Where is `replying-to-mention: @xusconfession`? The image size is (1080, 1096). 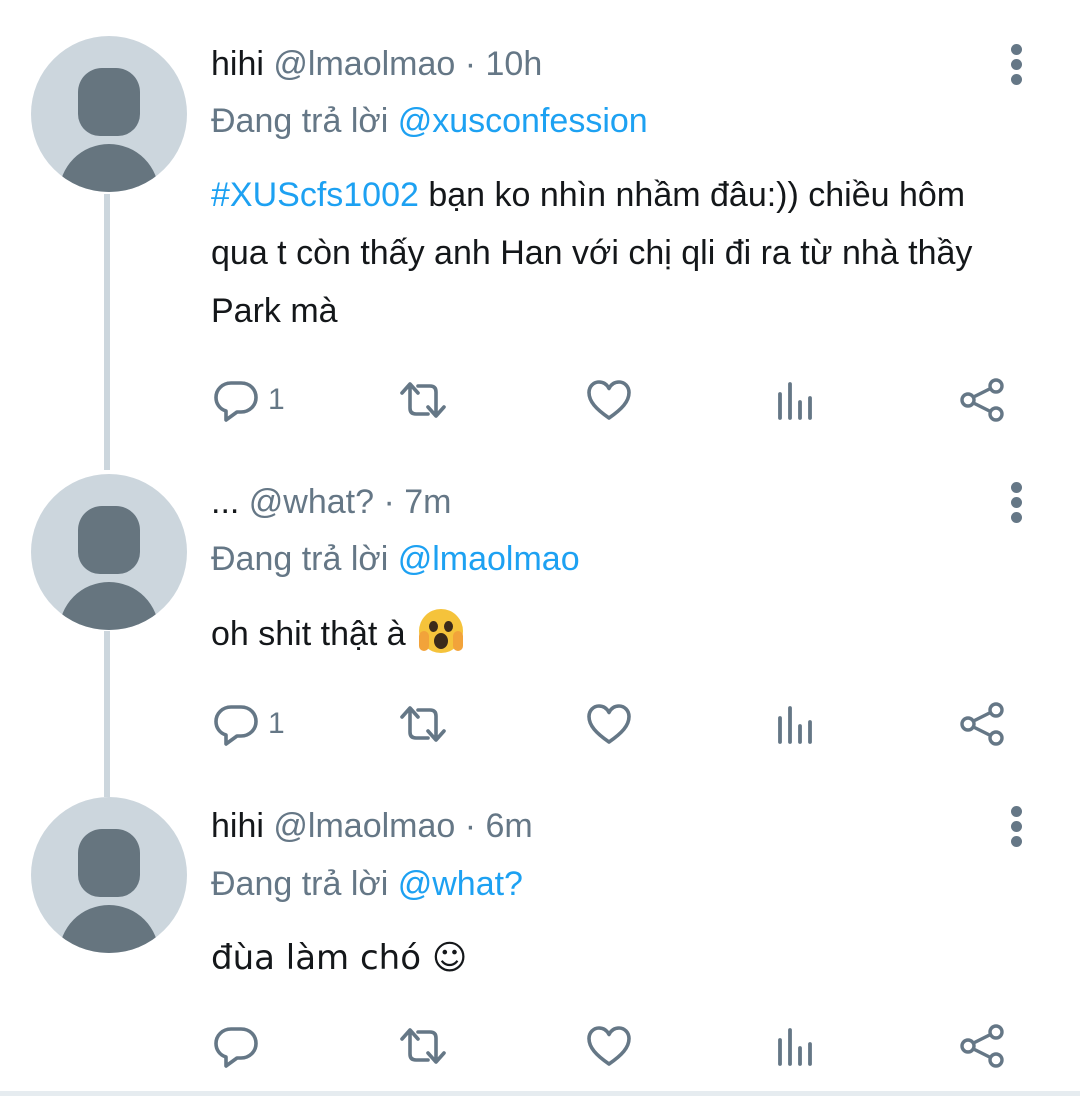 replying-to-mention: @xusconfession is located at coordinates (523, 121).